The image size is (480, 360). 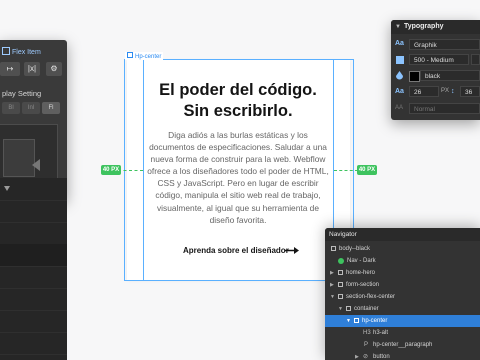 I want to click on flex-item-label: Flex Item, so click(x=26, y=52).